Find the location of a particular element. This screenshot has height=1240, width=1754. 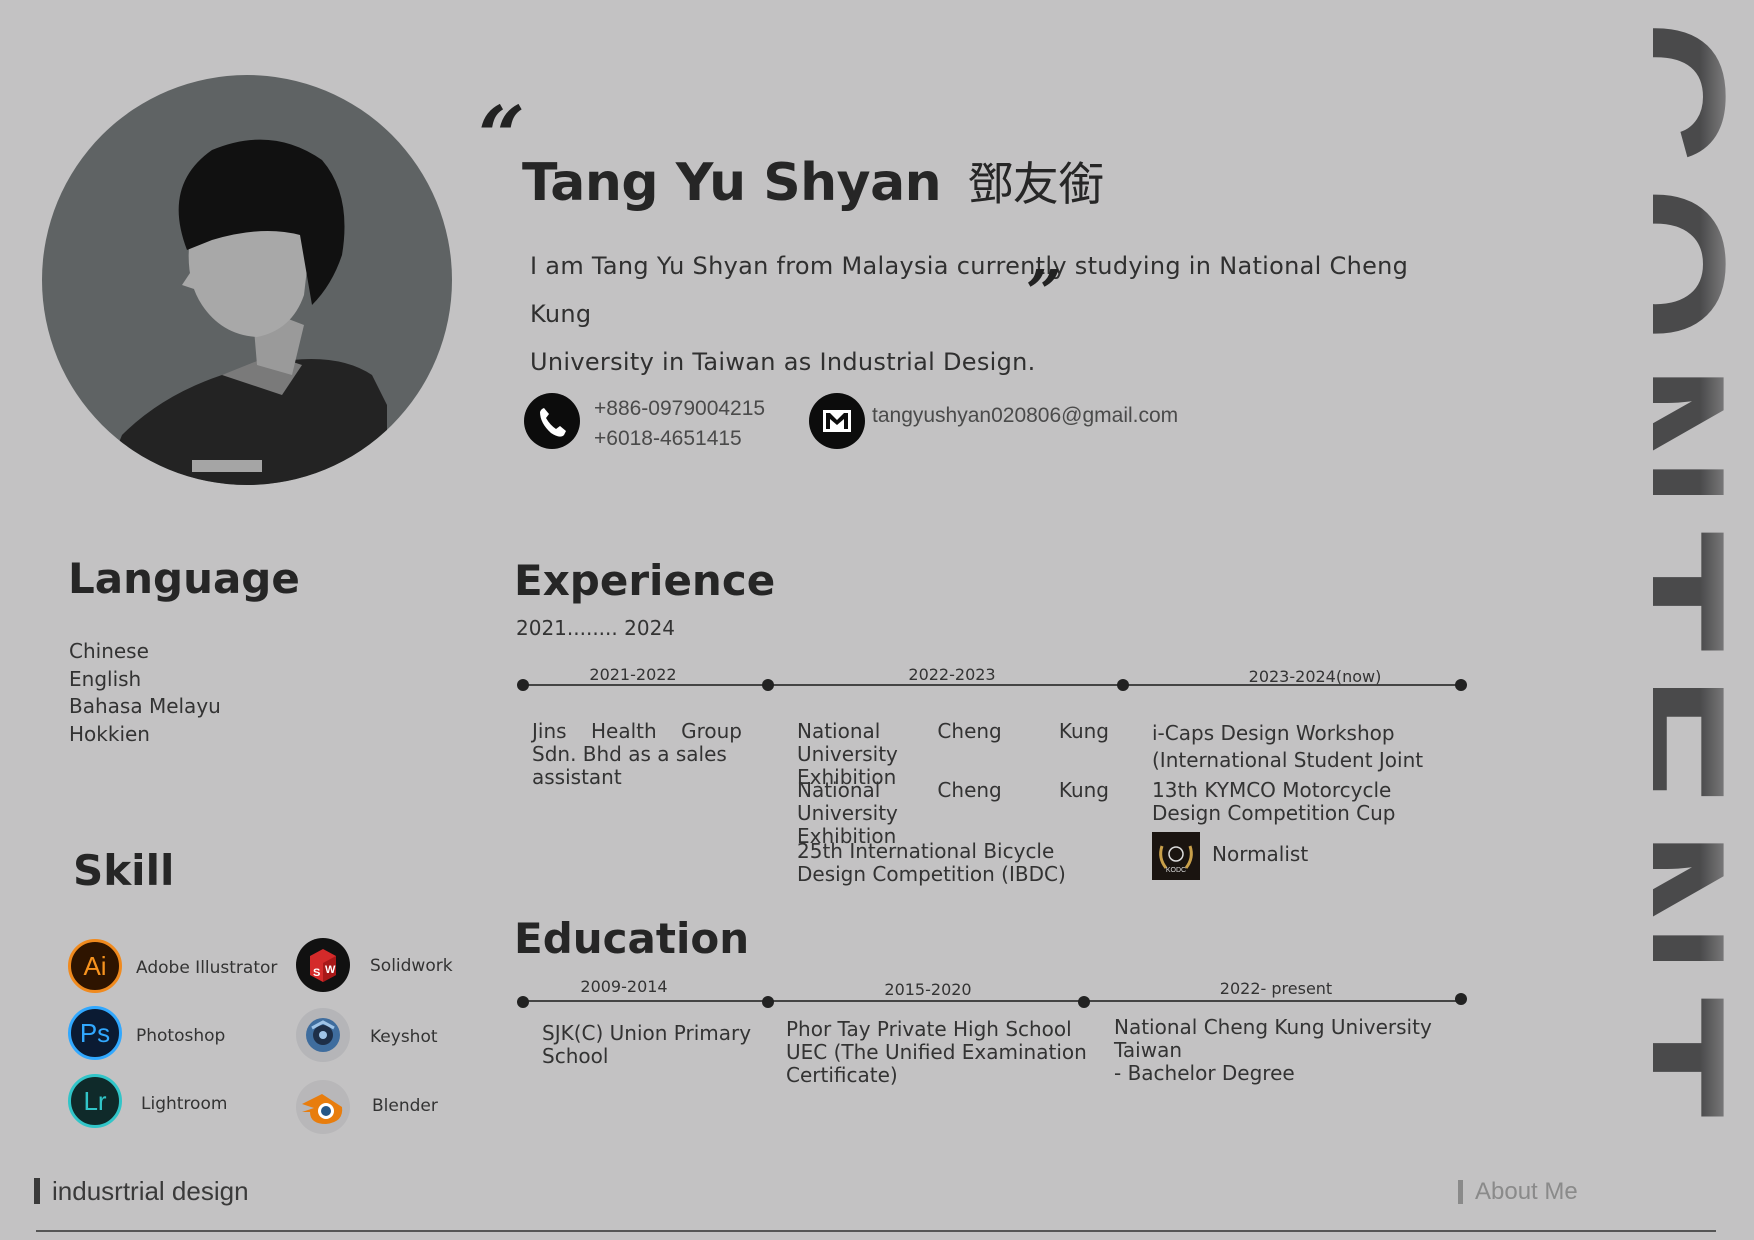

lightroom-abbr: Lr is located at coordinates (95, 1101).